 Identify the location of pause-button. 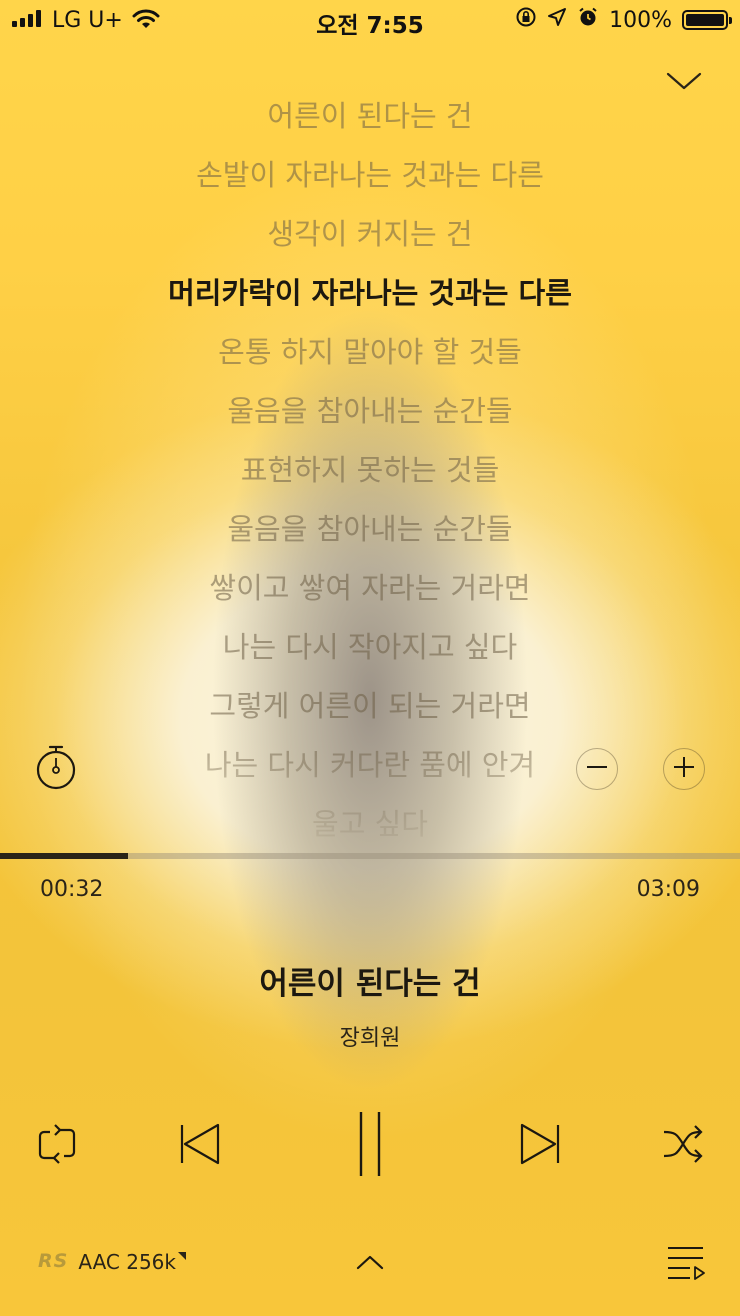
(370, 1146).